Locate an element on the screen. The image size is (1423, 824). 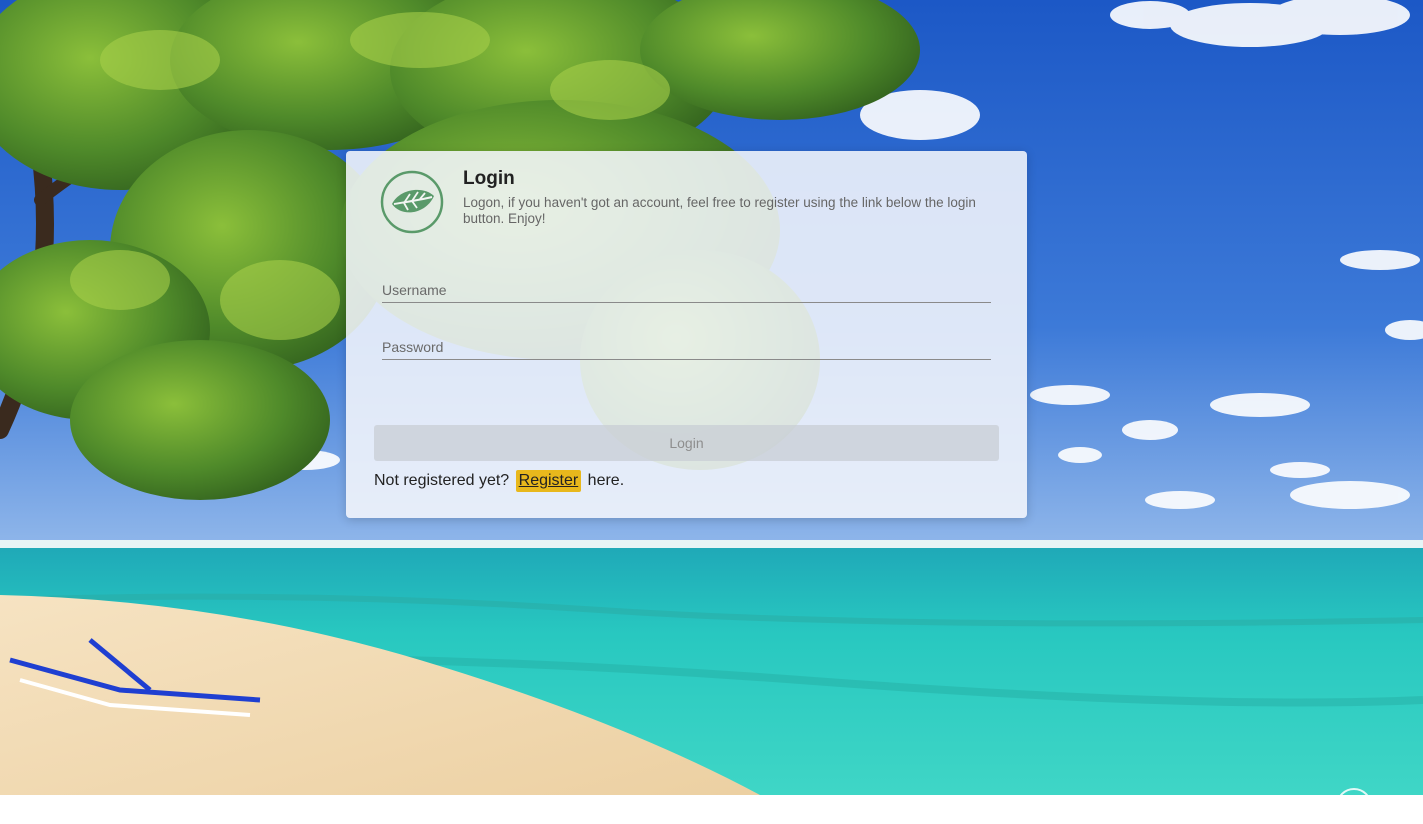
password-input is located at coordinates (686, 347).